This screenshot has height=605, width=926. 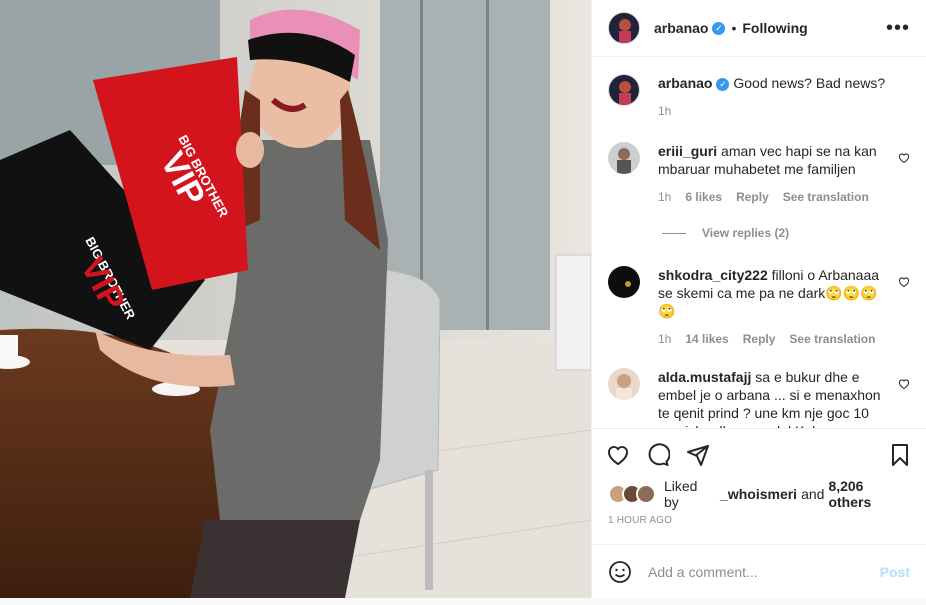 I want to click on likes-summary: Liked by _whoismeri and 8,206 others, so click(x=759, y=494).